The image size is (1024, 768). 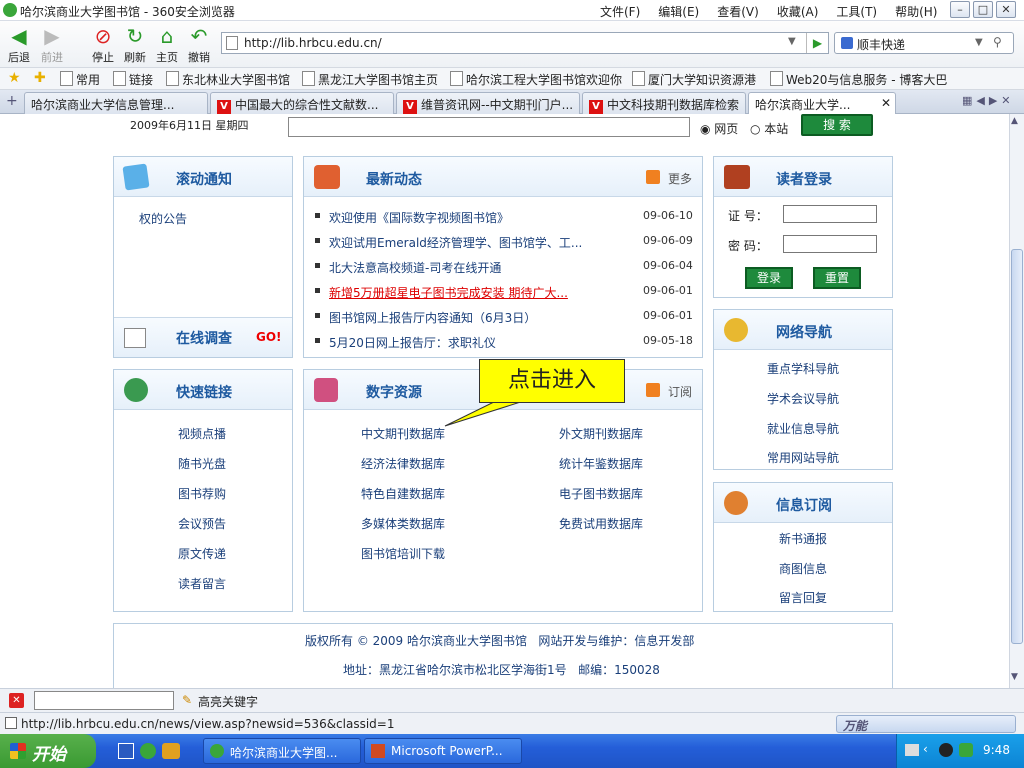 I want to click on word-quicklaunch-icon, so click(x=126, y=751).